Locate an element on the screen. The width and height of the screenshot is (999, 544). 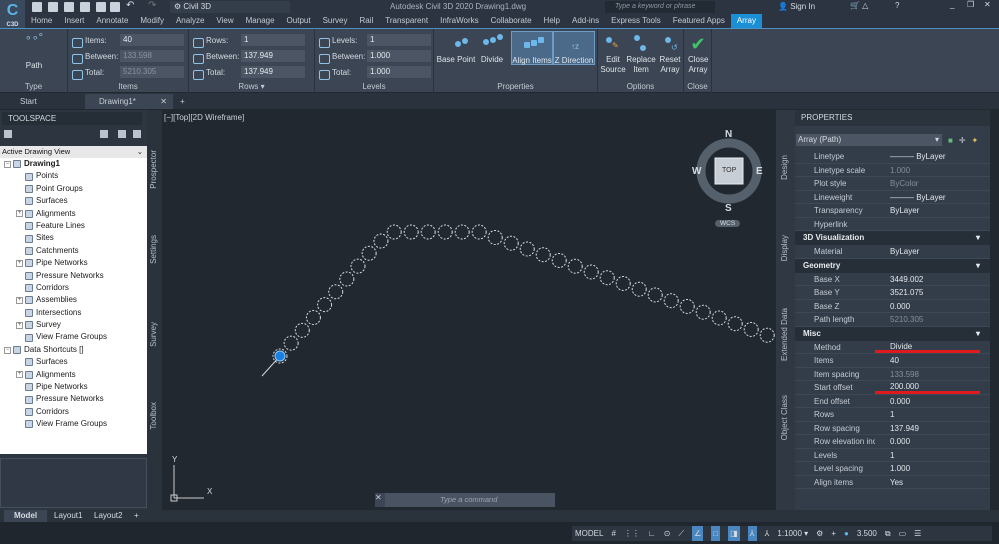
expand-icon: − is located at coordinates (7, 164).